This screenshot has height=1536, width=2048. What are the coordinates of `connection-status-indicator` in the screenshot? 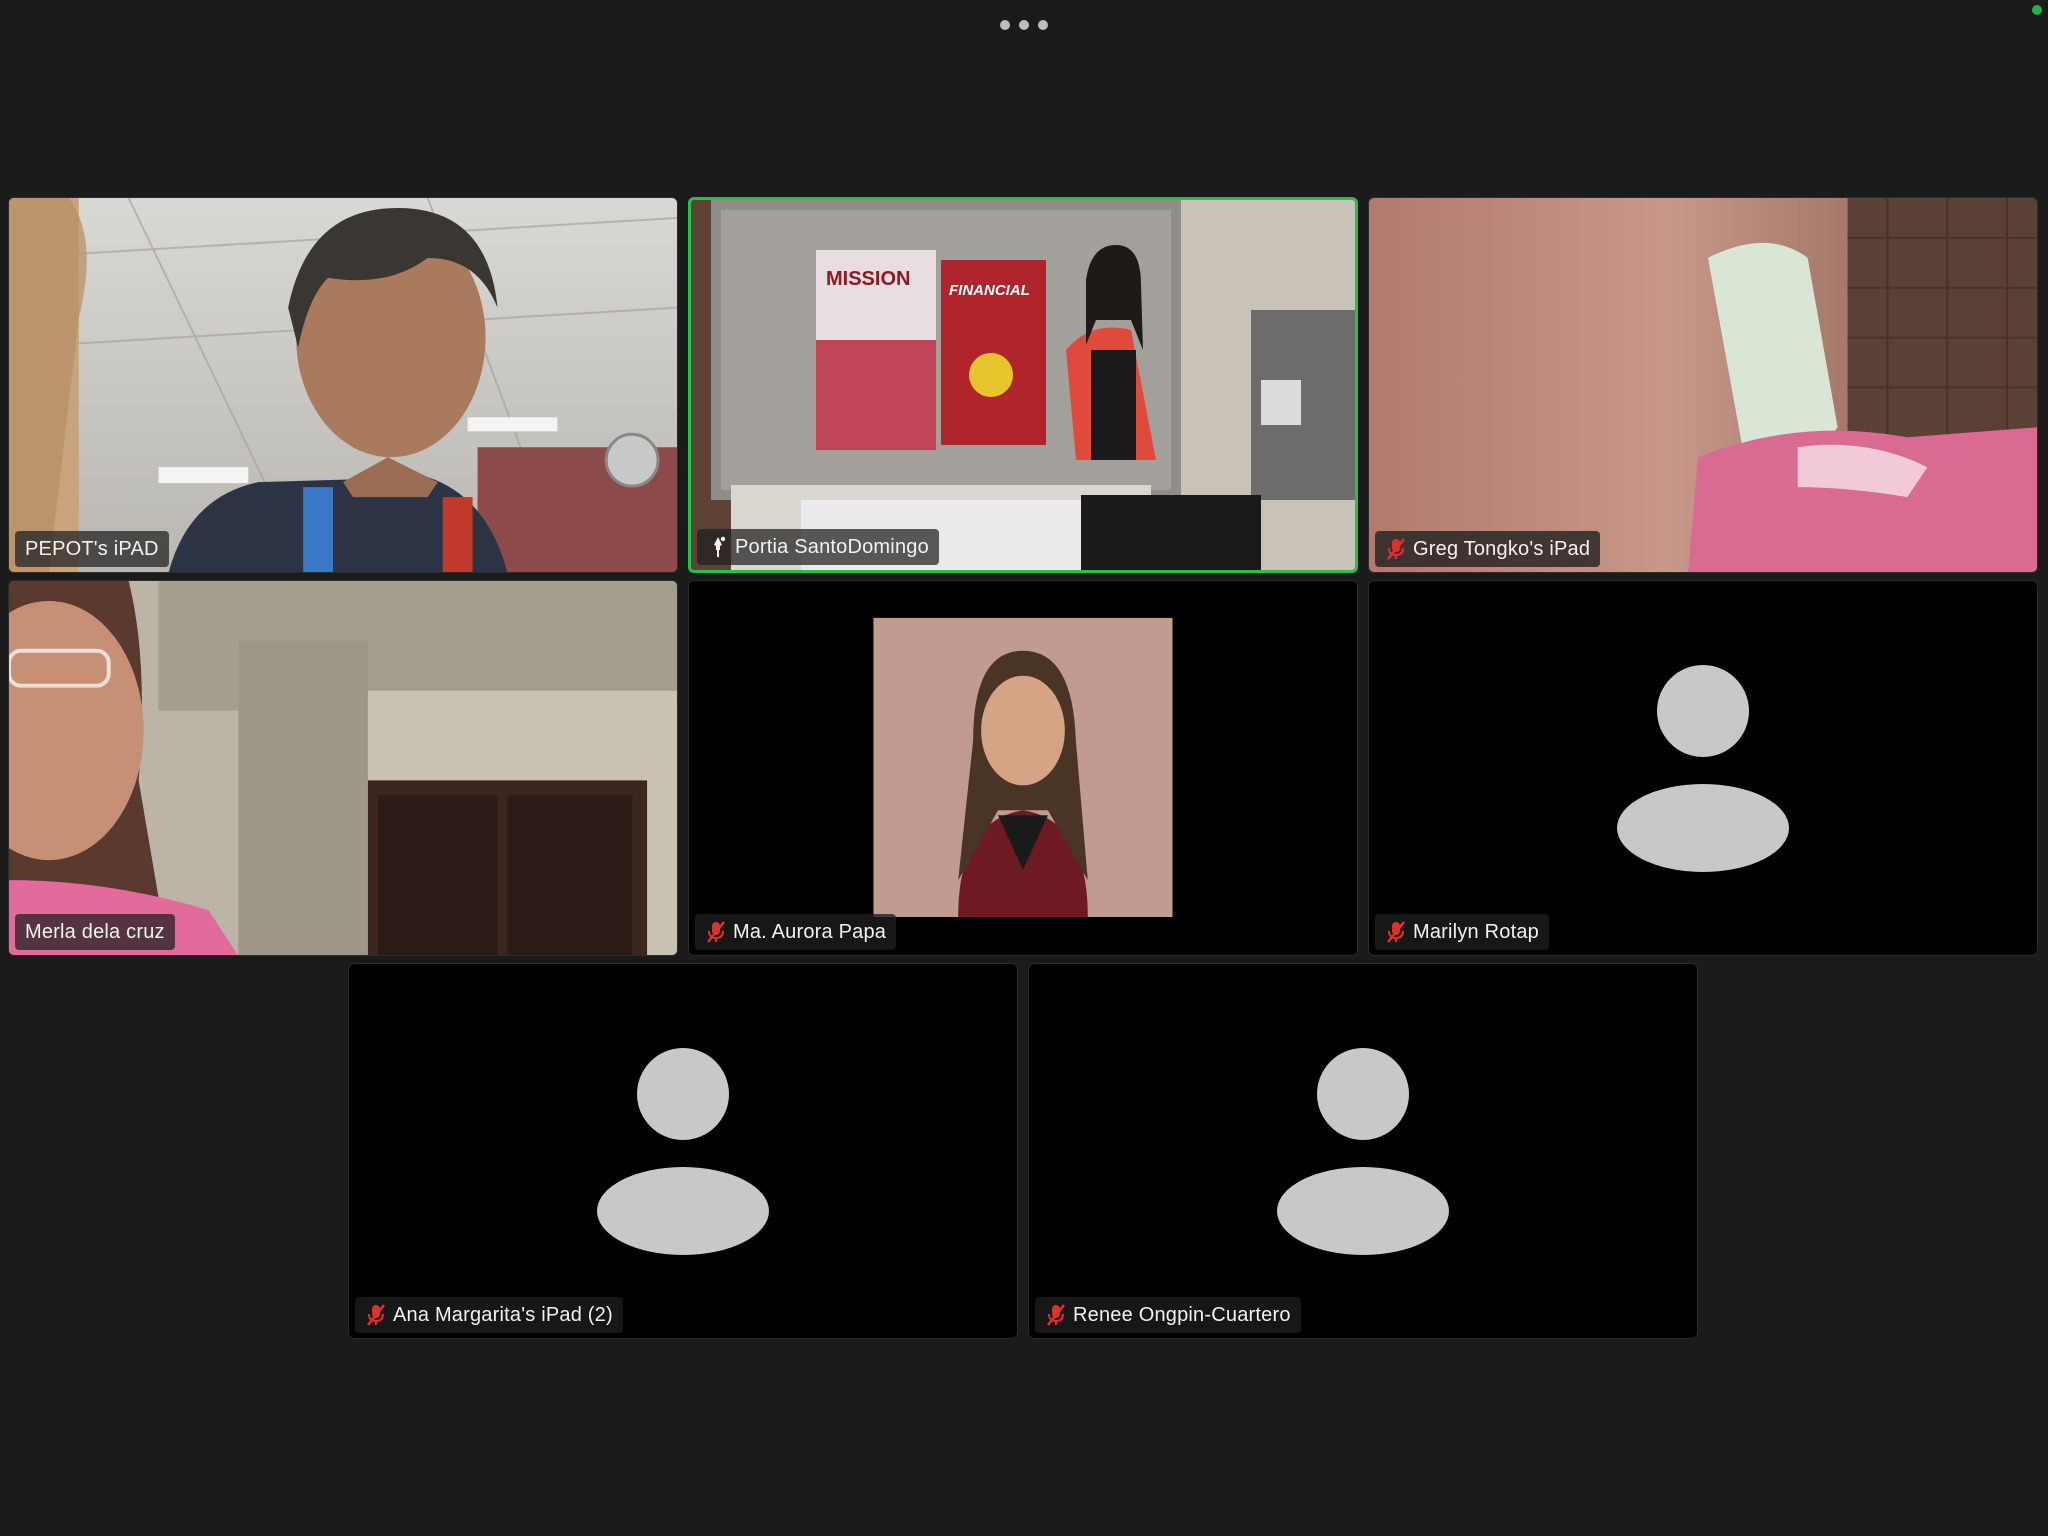 It's located at (2037, 10).